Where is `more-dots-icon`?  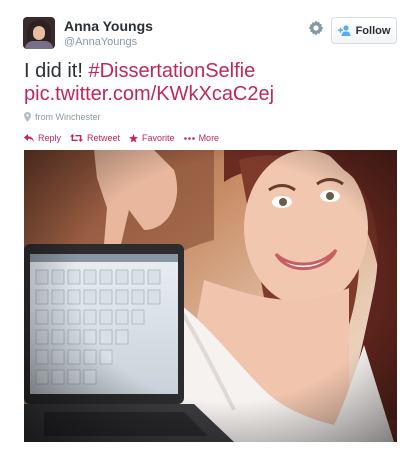
more-dots-icon is located at coordinates (189, 138).